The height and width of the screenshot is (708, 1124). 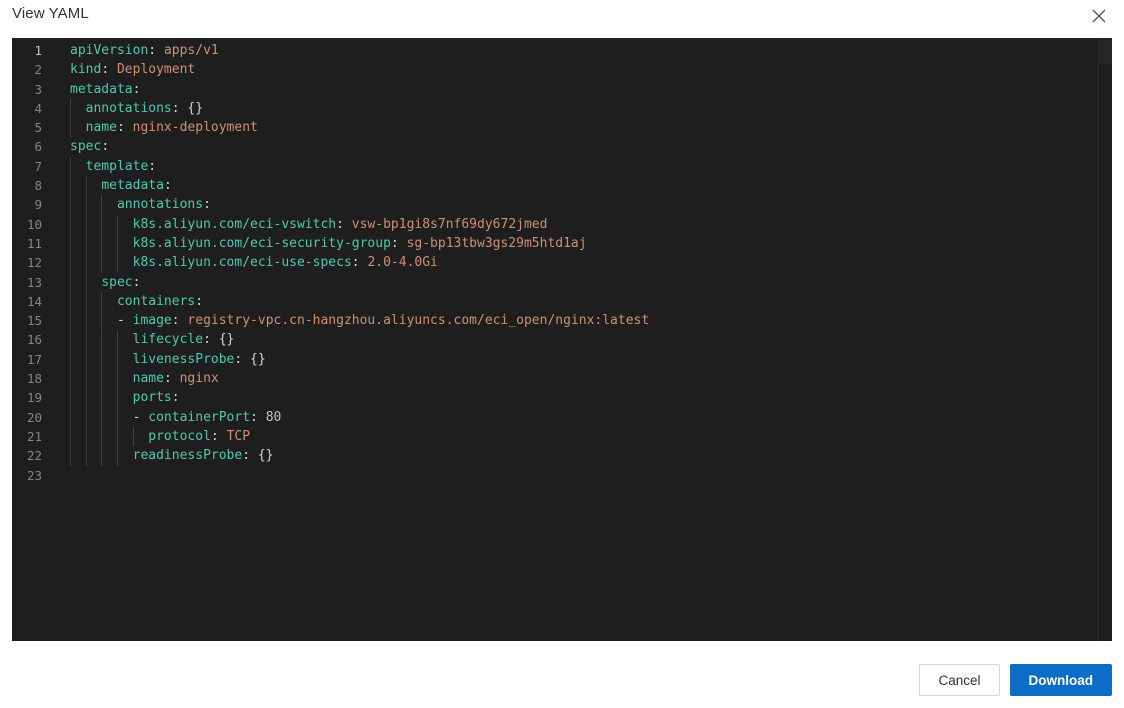 What do you see at coordinates (562, 204) in the screenshot?
I see `code-line: 9 annotations:` at bounding box center [562, 204].